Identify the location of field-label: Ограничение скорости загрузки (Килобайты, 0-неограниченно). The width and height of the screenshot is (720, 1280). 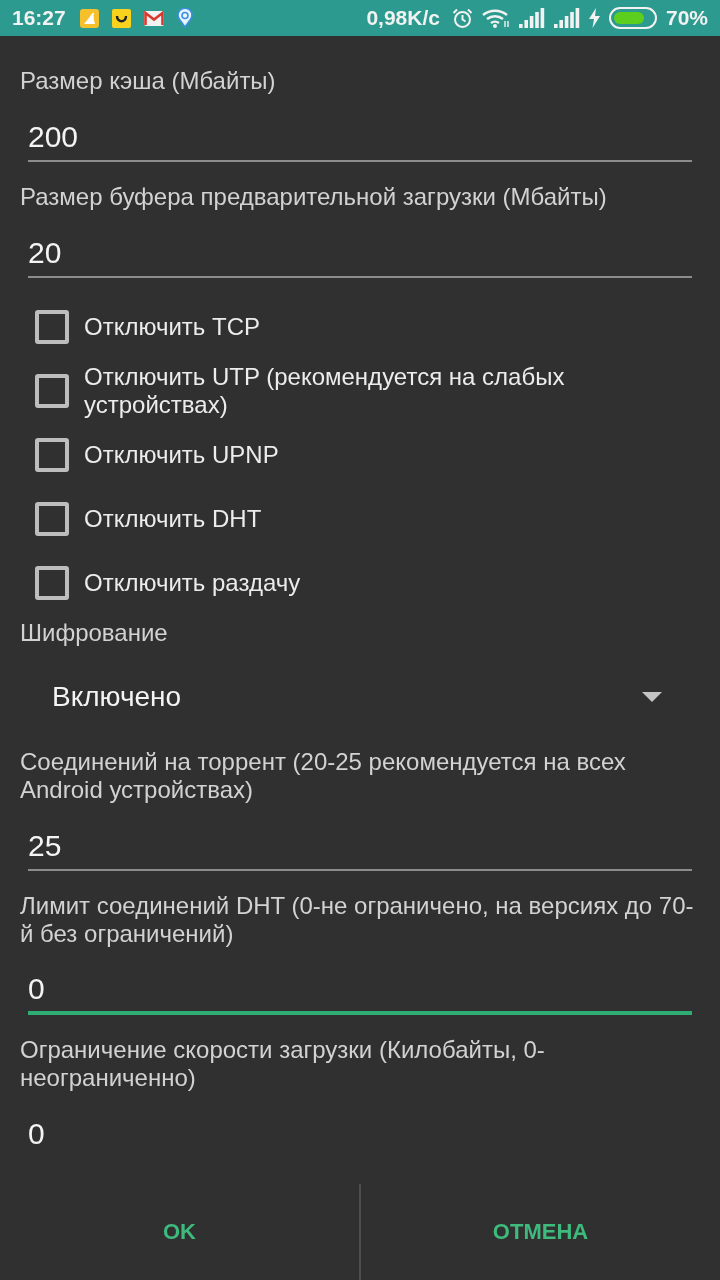
(283, 1064).